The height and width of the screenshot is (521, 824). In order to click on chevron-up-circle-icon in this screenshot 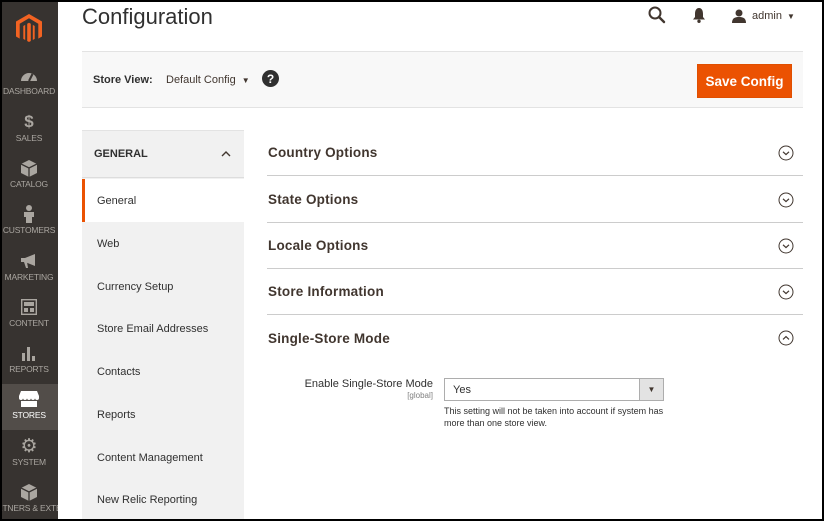, I will do `click(786, 338)`.